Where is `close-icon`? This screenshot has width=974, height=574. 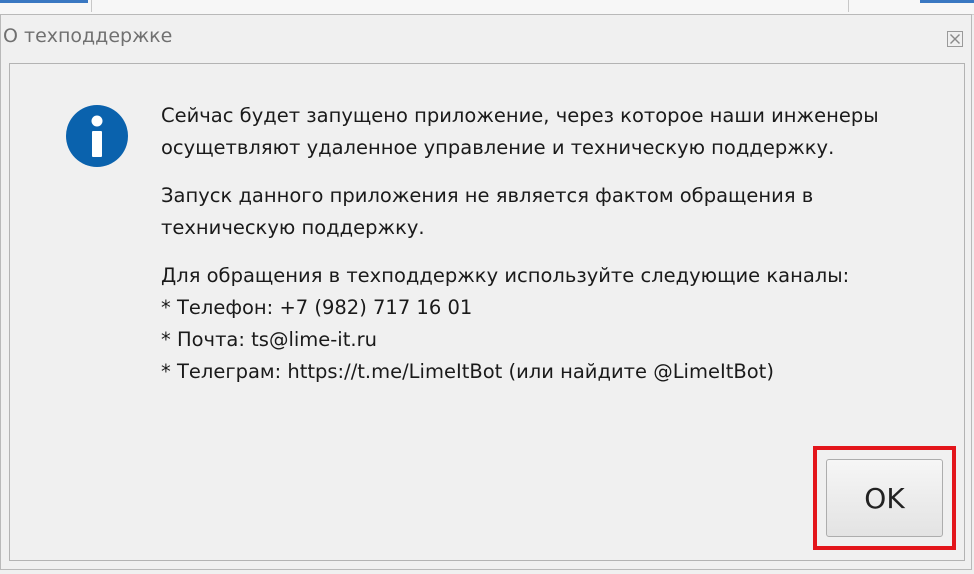
close-icon is located at coordinates (955, 39).